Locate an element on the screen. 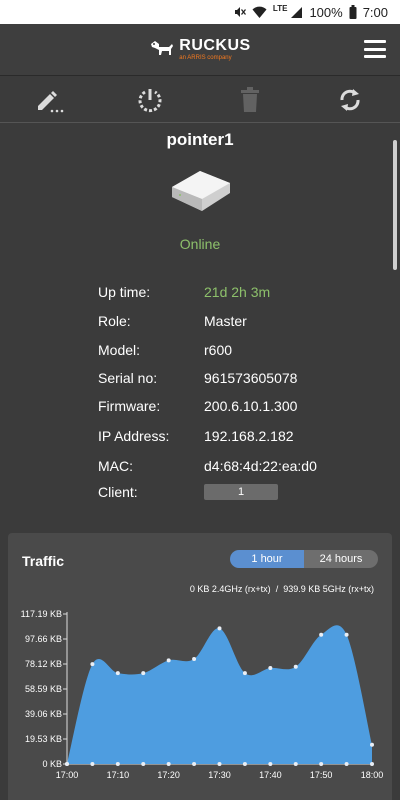 The image size is (400, 800). restart-button is located at coordinates (150, 100).